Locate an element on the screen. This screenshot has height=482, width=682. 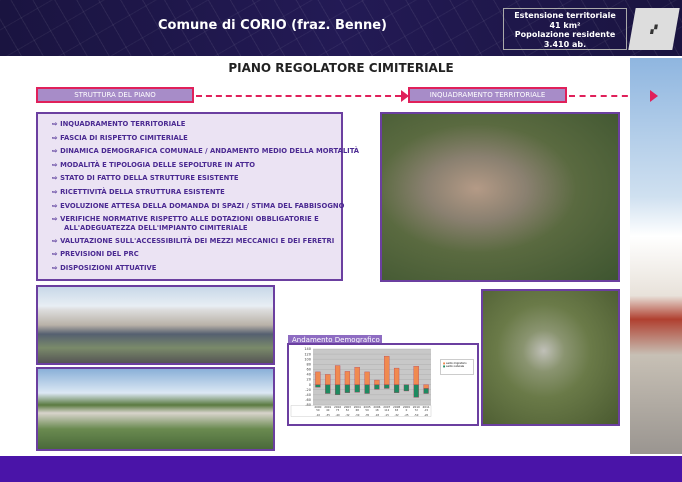
chart-legend: ■ saldo migratorio ■ saldo naturale is located at coordinates (457, 367).